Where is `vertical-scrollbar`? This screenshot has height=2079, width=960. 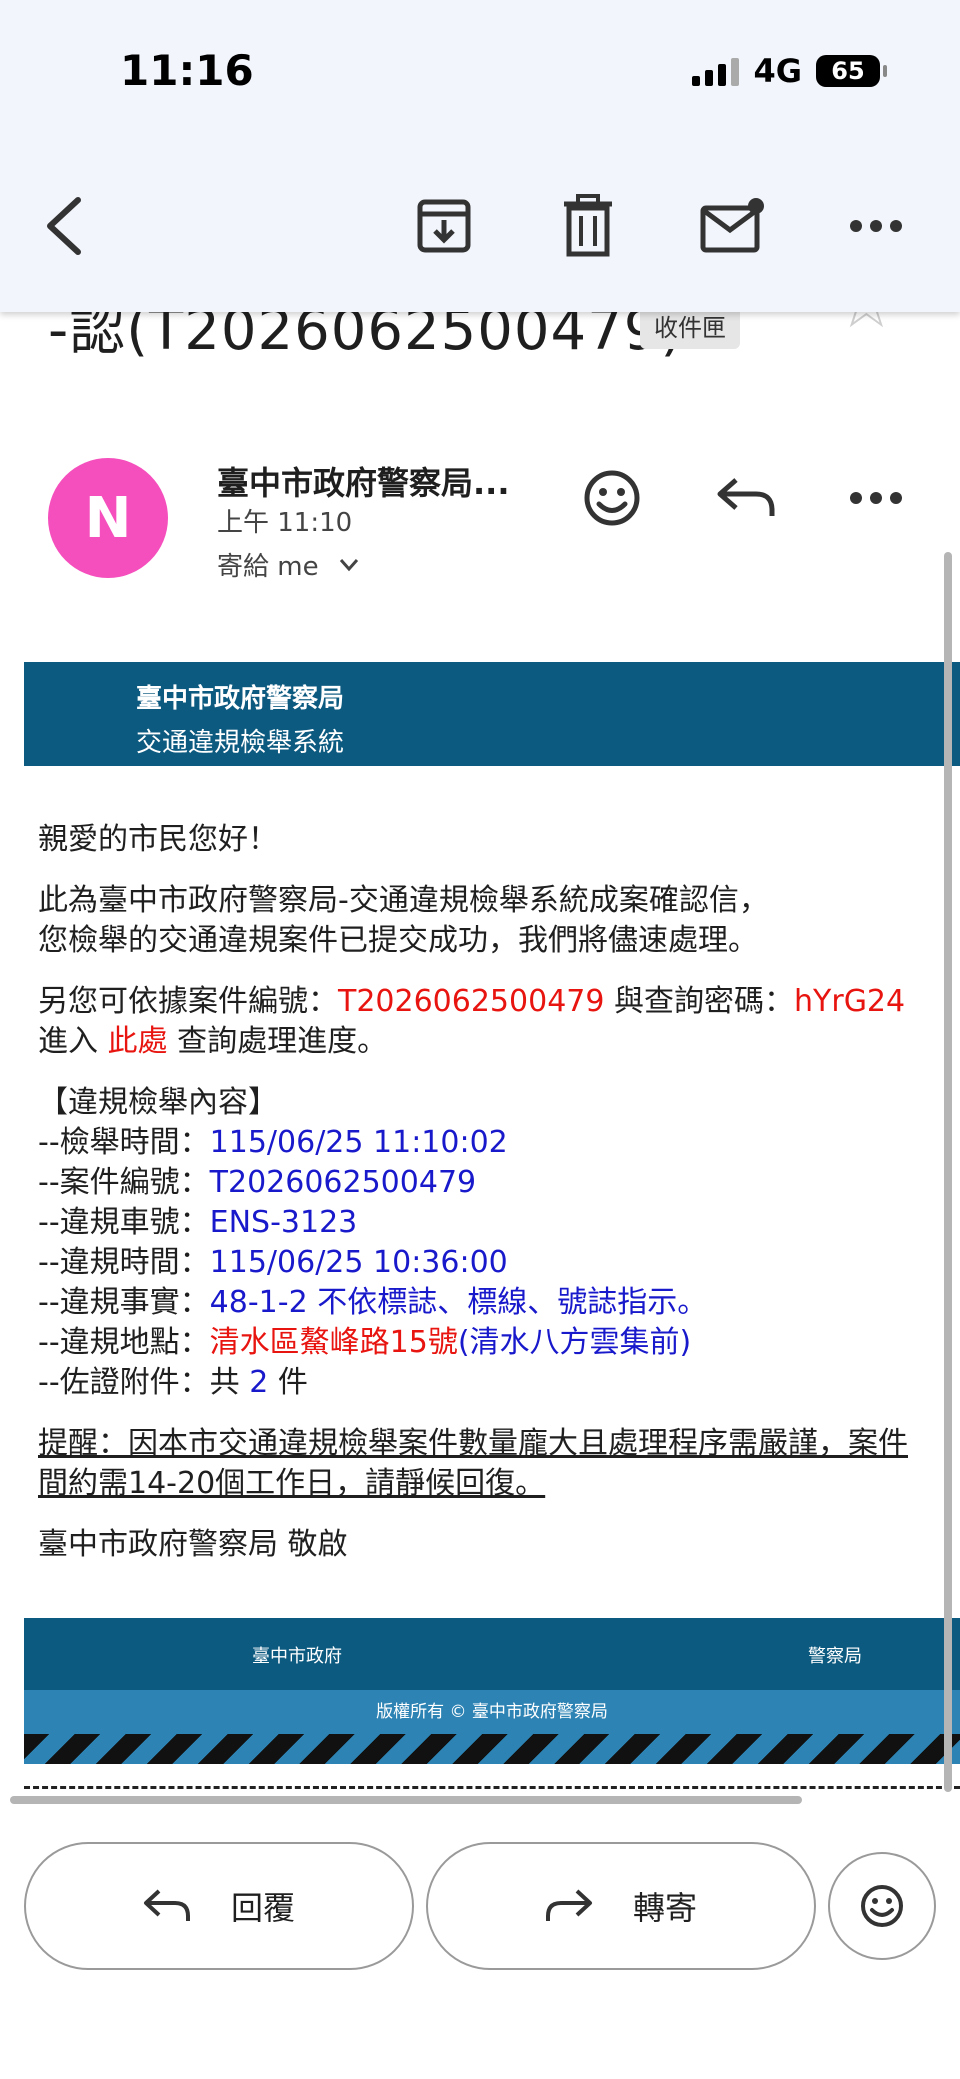
vertical-scrollbar is located at coordinates (948, 1172).